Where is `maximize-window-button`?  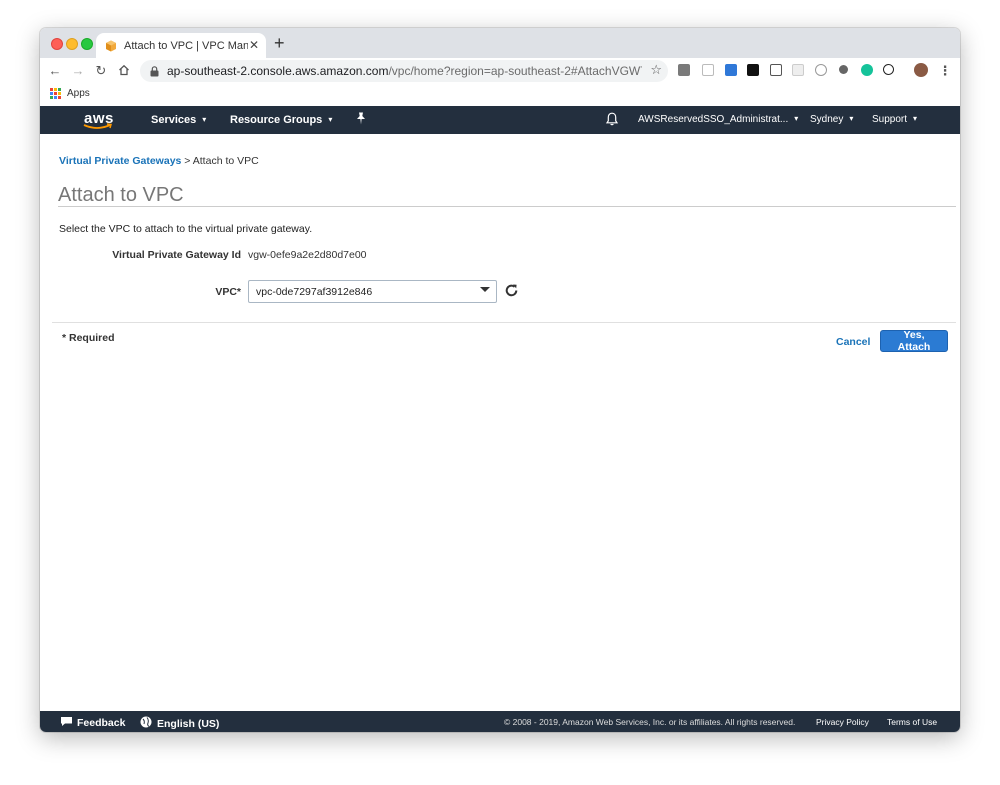 maximize-window-button is located at coordinates (87, 44).